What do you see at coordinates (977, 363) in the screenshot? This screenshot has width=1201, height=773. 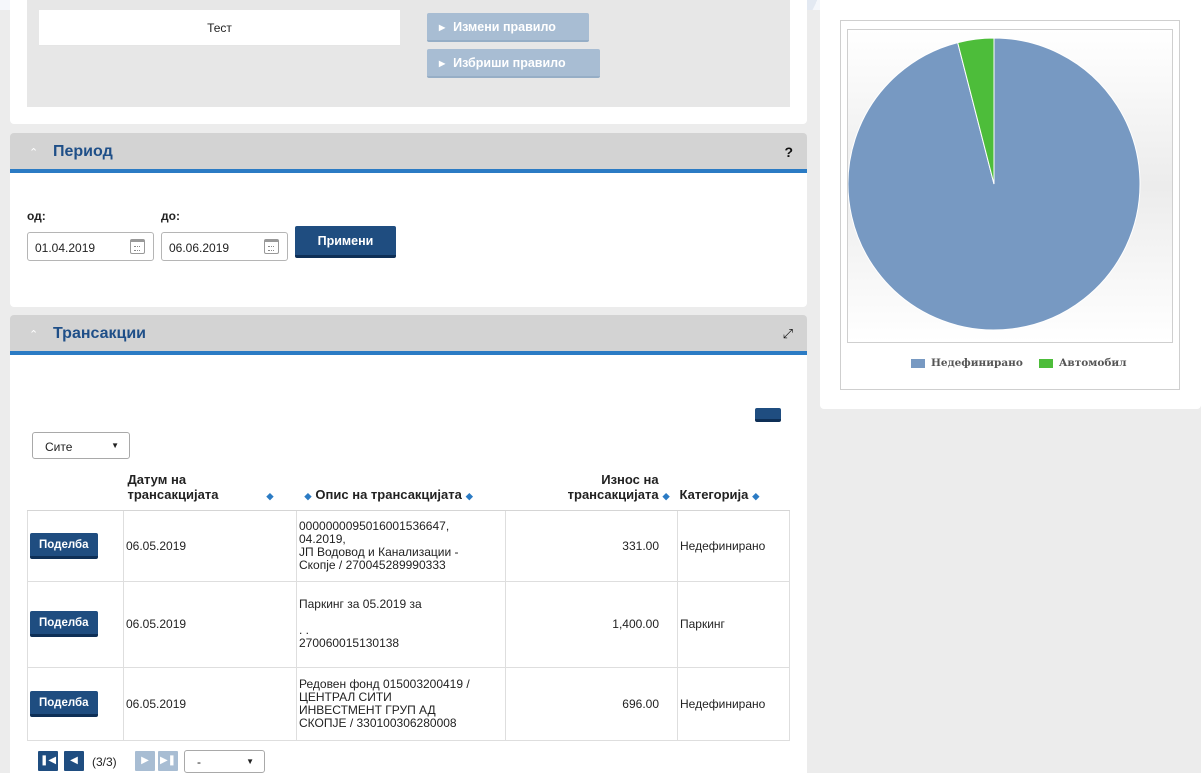 I see `legend-label: Недефинирано` at bounding box center [977, 363].